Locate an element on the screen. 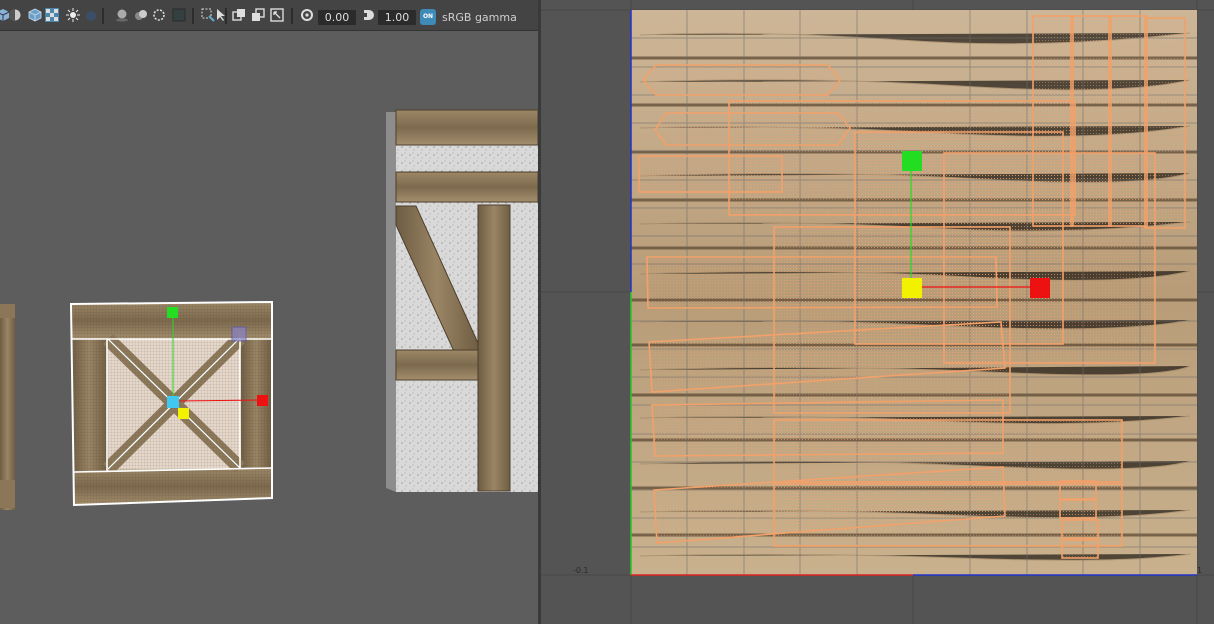 Image resolution: width=1214 pixels, height=624 pixels. reset-icon is located at coordinates (307, 15).